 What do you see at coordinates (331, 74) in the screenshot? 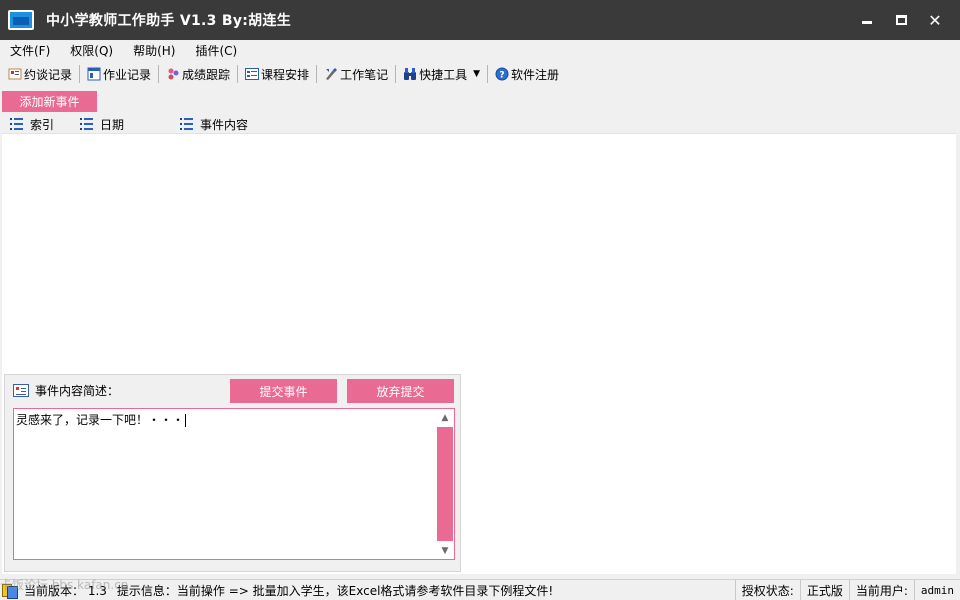
I see `notes-icon` at bounding box center [331, 74].